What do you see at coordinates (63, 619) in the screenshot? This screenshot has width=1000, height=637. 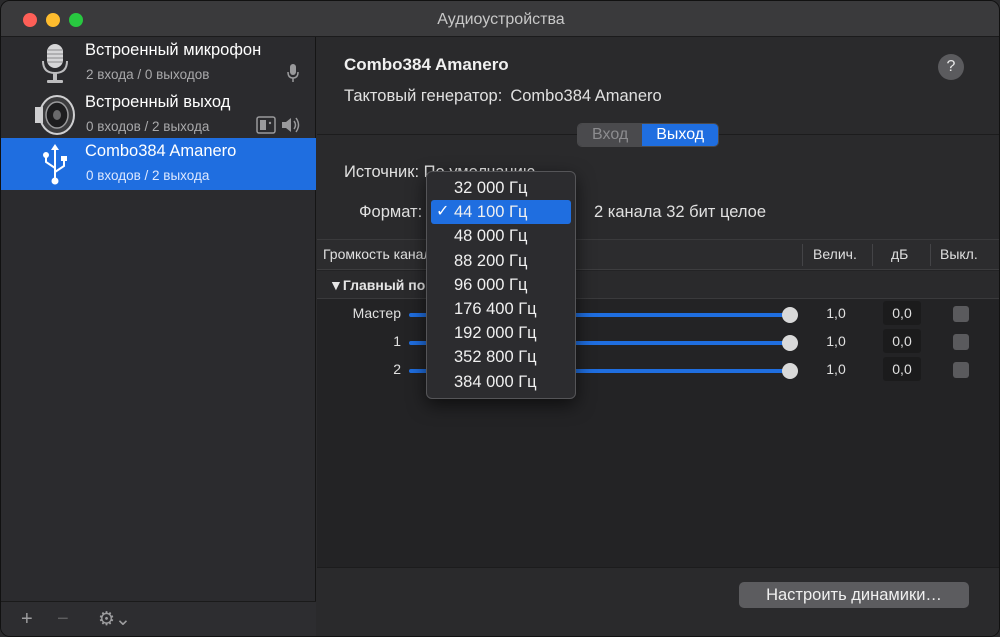 I see `remove-device-button: −` at bounding box center [63, 619].